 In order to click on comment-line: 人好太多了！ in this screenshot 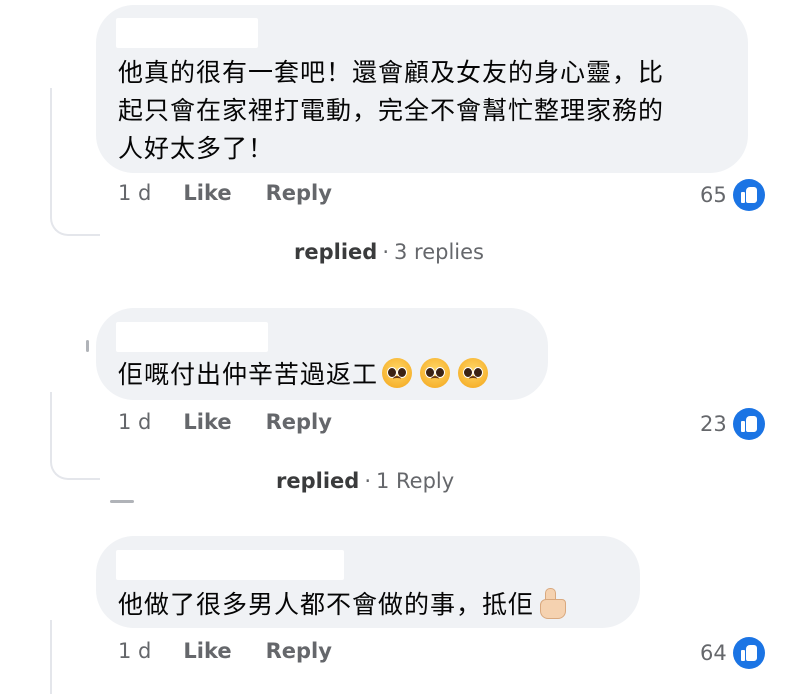, I will do `click(196, 148)`.